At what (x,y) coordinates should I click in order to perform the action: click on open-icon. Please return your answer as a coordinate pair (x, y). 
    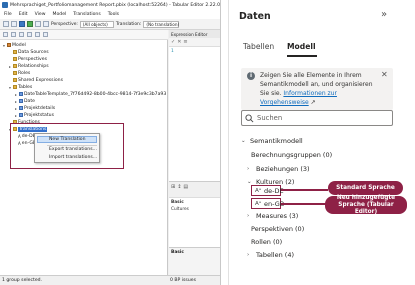
    Looking at the image, I should click on (6, 24).